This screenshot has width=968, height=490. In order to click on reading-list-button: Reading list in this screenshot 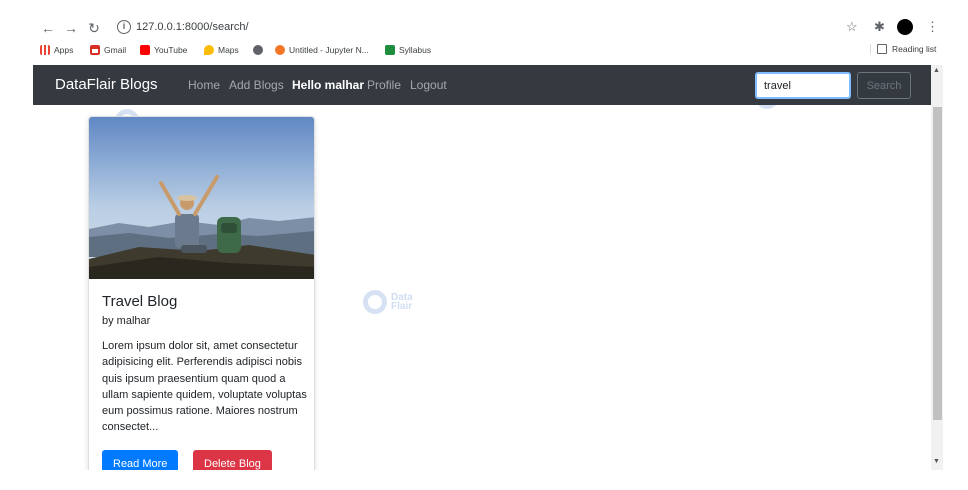, I will do `click(903, 49)`.